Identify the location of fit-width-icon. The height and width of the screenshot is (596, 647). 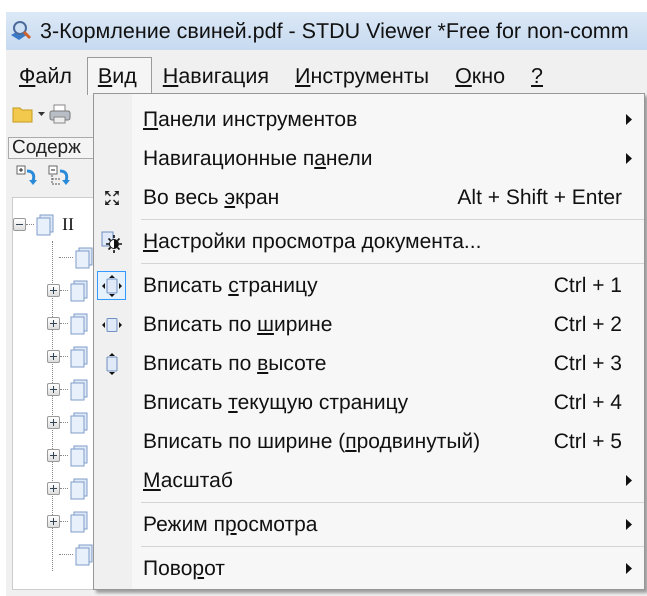
(112, 325).